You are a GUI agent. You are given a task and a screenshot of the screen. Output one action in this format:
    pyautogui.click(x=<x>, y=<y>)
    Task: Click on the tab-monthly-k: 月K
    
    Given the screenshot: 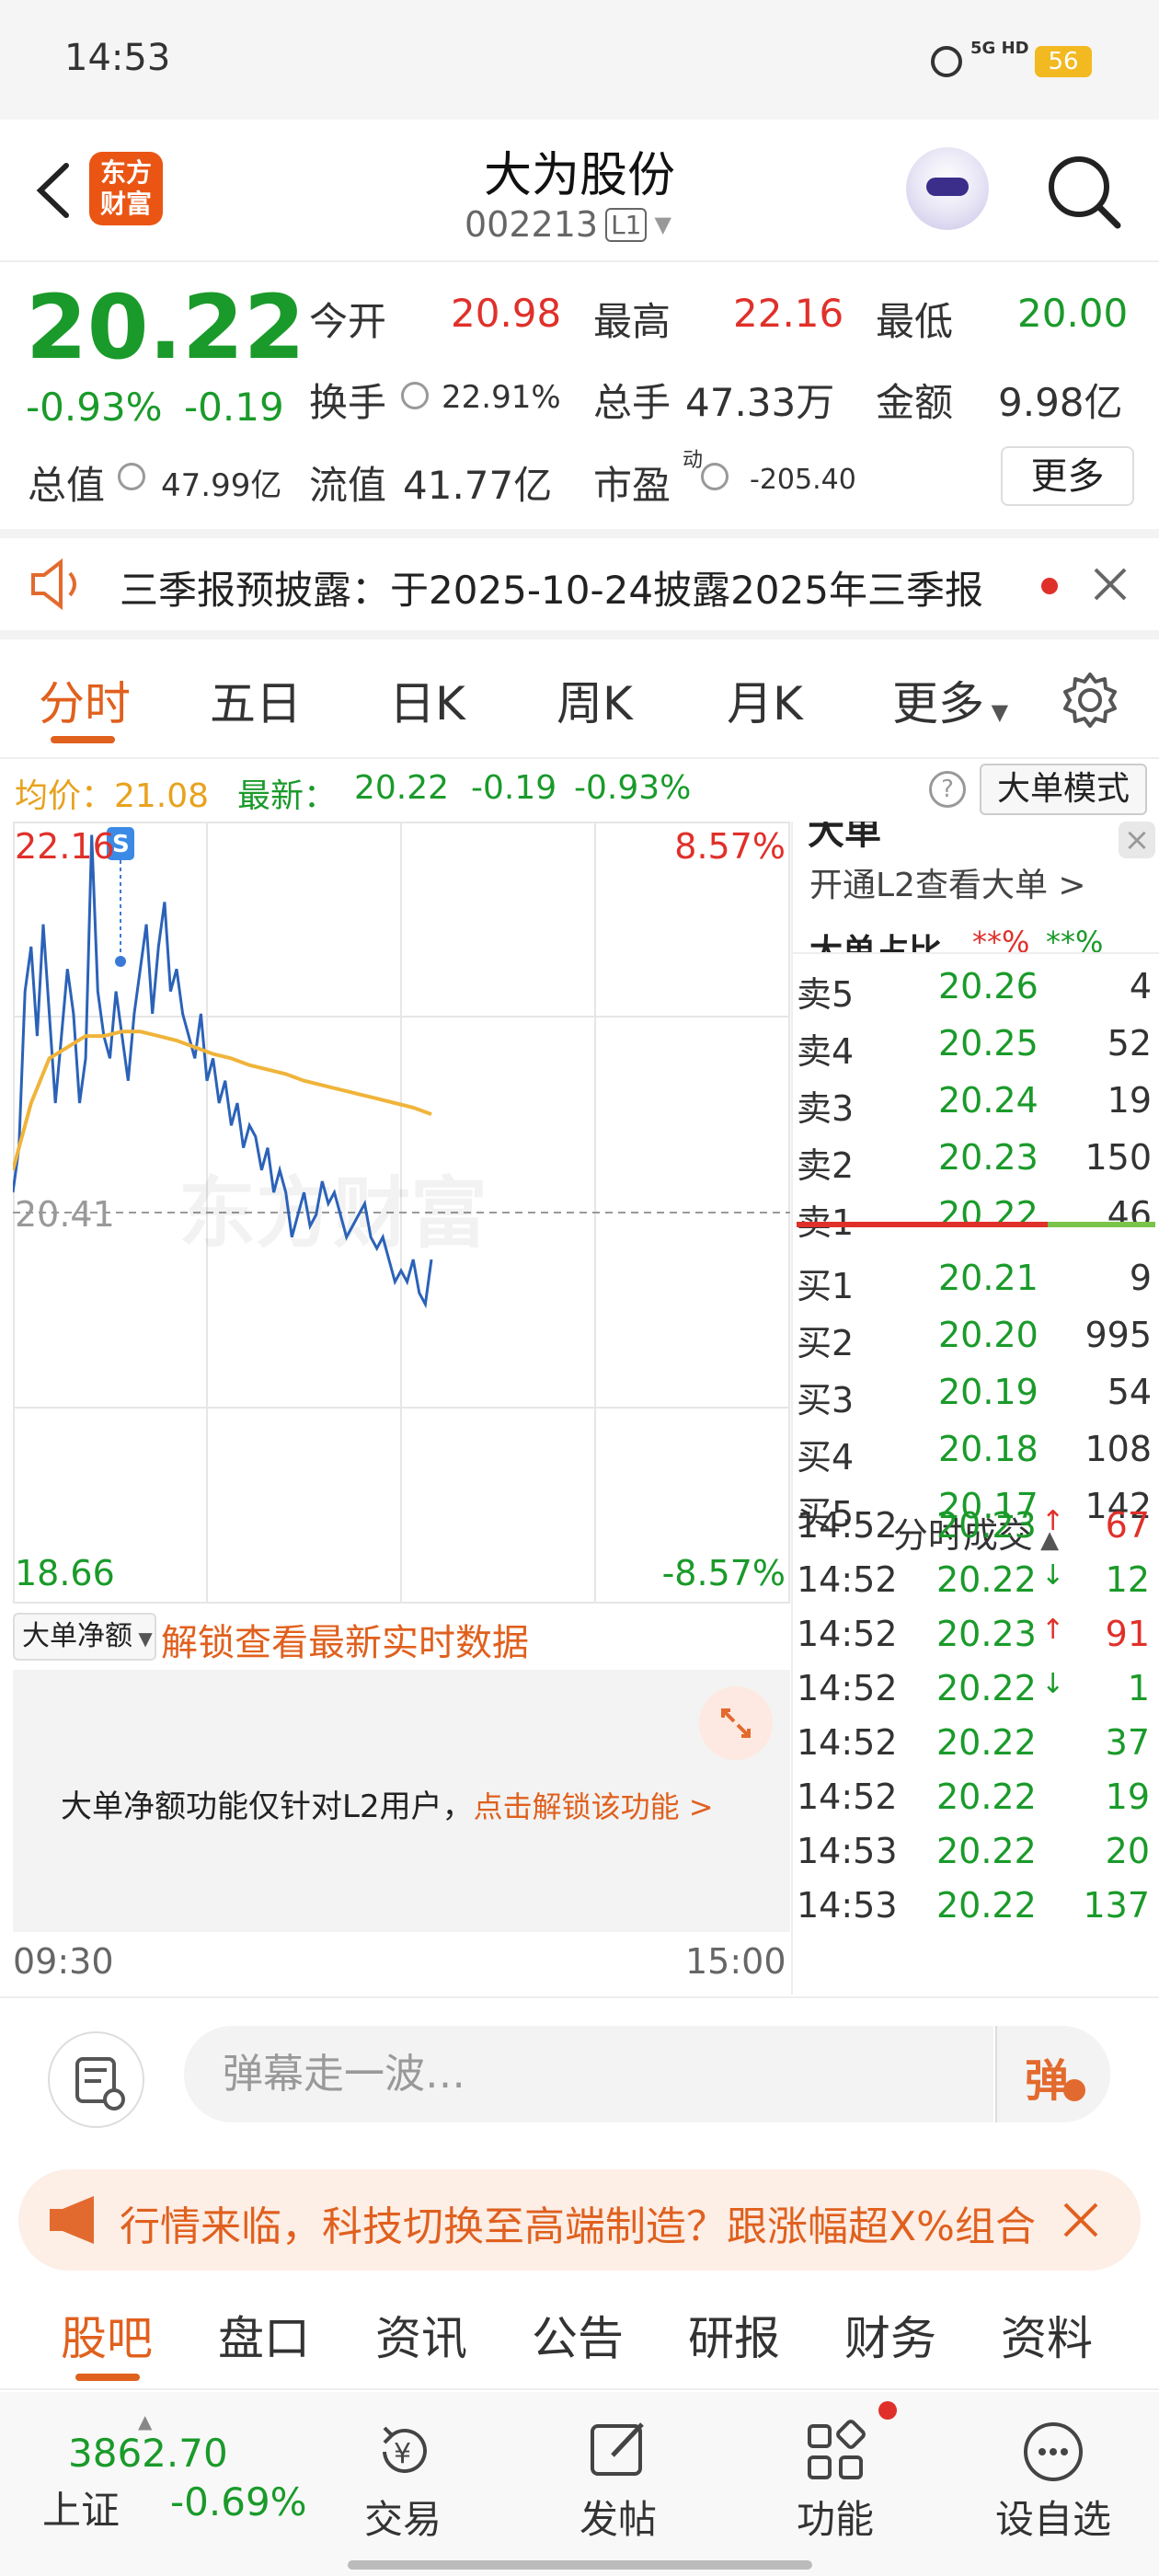 What is the action you would take?
    pyautogui.click(x=765, y=700)
    